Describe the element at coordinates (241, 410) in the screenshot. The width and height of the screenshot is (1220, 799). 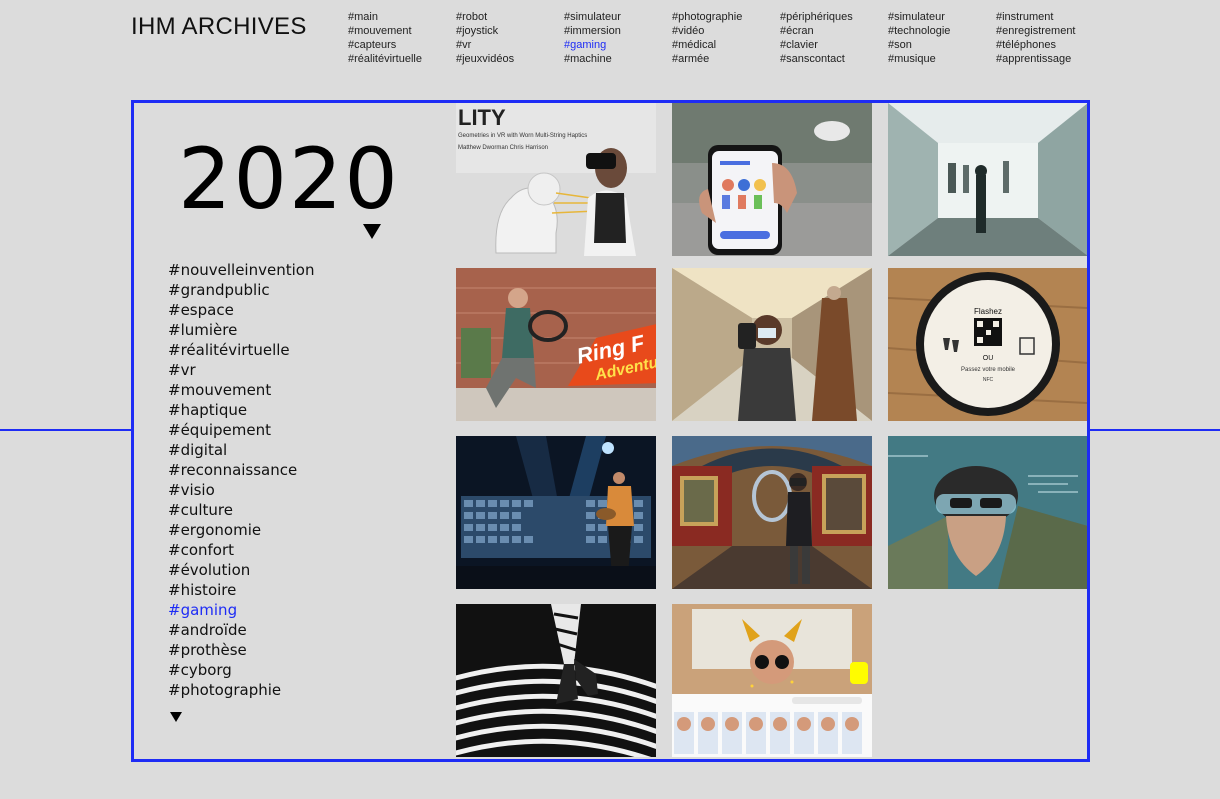
I see `tag-item-haptique: #haptique` at that location.